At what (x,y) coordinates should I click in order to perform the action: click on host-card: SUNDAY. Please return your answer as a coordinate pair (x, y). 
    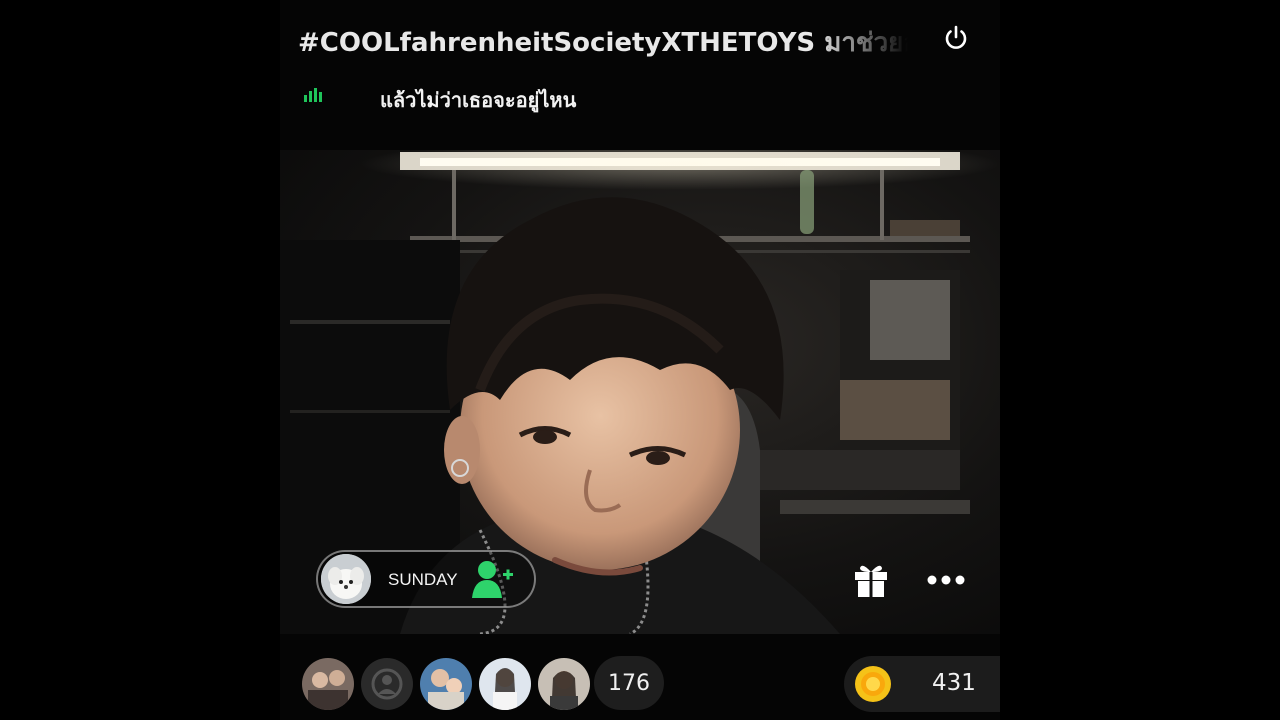
    Looking at the image, I should click on (426, 579).